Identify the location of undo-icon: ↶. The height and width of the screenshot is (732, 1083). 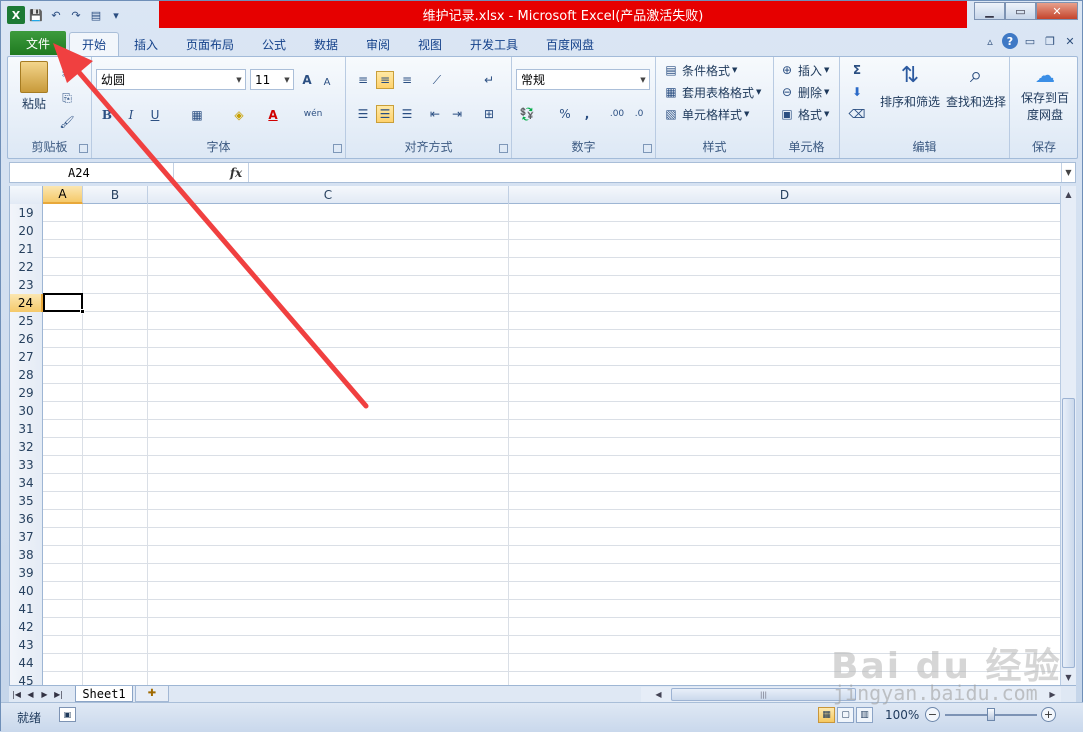
(56, 15).